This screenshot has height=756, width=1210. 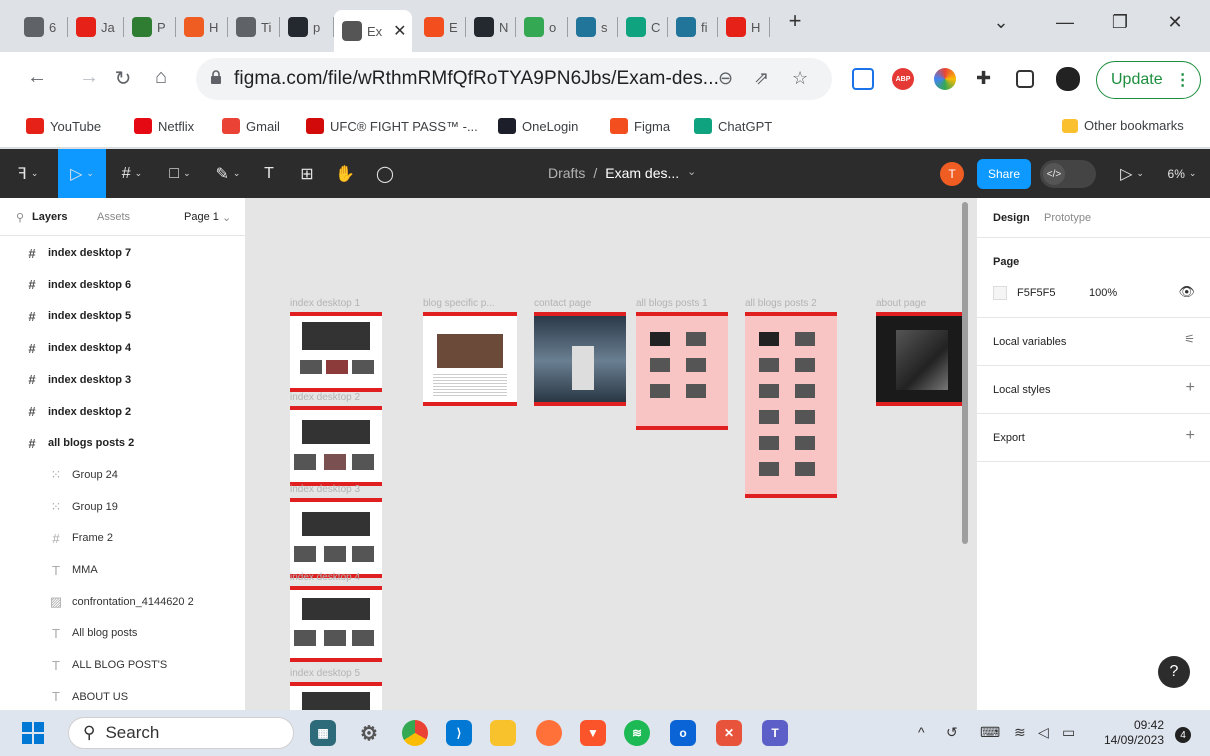 What do you see at coordinates (683, 733) in the screenshot?
I see `outlook-icon: o` at bounding box center [683, 733].